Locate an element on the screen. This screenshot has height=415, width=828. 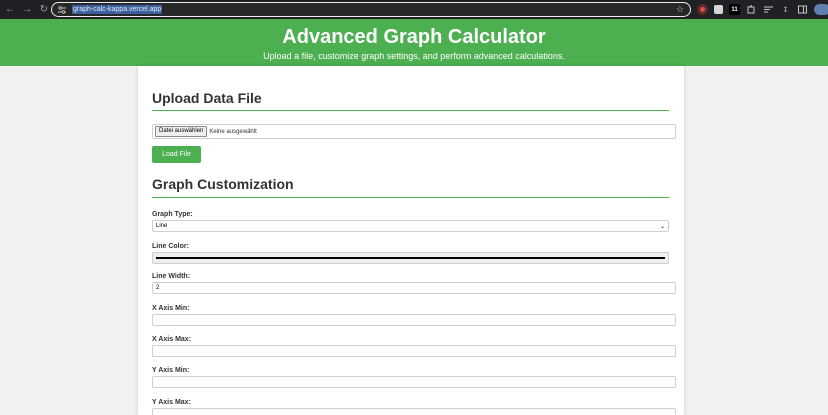
line-width-input: 2 is located at coordinates (414, 288).